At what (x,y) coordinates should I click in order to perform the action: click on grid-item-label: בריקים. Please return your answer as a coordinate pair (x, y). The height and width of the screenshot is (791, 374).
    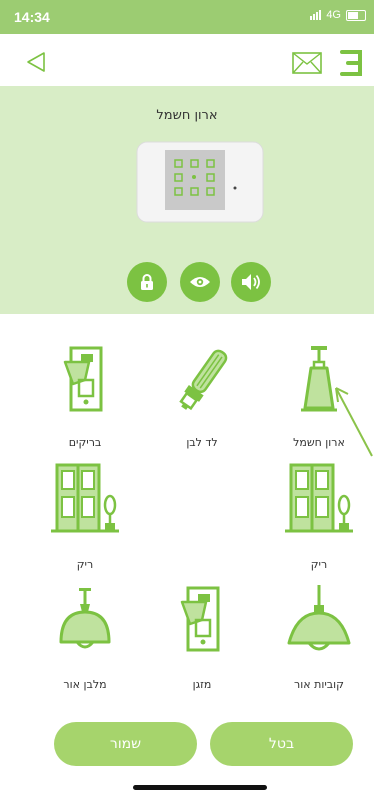
    Looking at the image, I should click on (85, 442).